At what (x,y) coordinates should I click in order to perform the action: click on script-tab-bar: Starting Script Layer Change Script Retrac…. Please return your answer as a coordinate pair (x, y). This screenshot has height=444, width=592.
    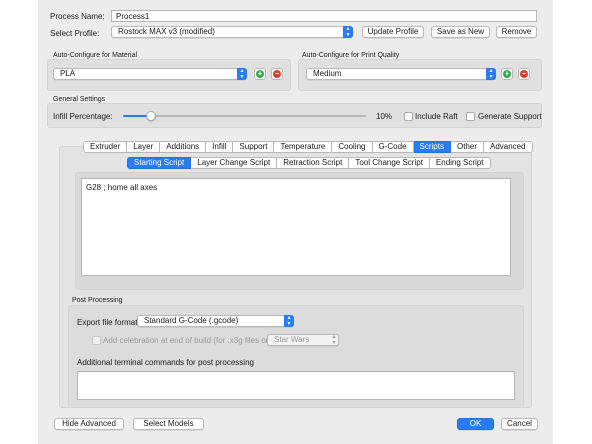
    Looking at the image, I should click on (309, 163).